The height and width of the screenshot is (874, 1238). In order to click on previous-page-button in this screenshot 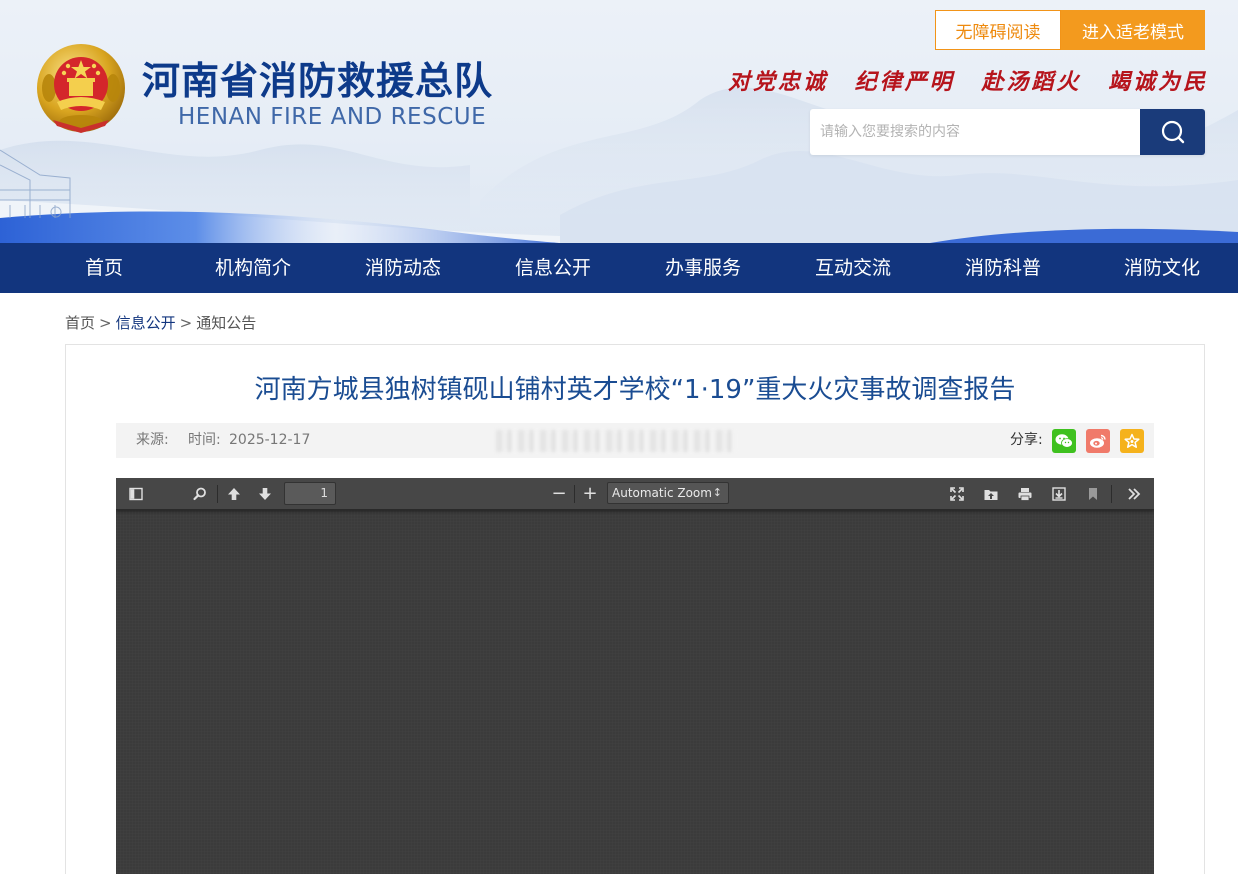, I will do `click(234, 494)`.